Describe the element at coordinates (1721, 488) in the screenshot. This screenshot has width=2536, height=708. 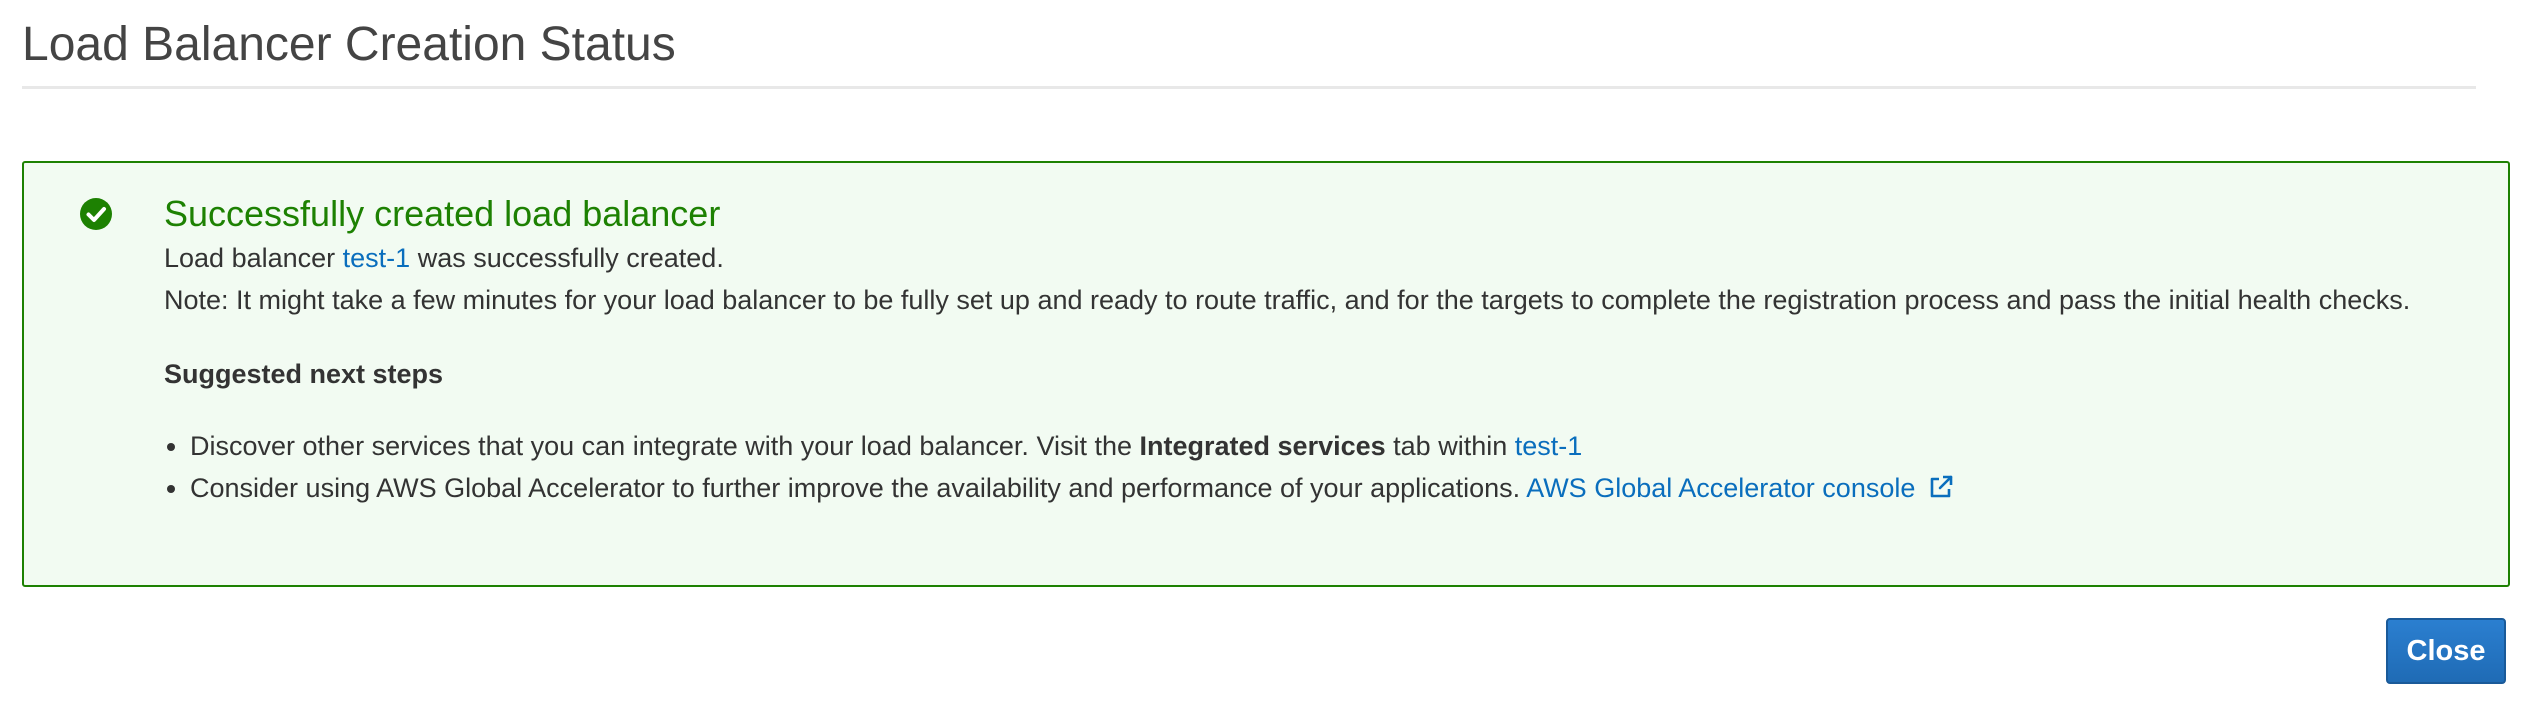
I see `global-accelerator-link-label: AWS Global Accelerator console` at that location.